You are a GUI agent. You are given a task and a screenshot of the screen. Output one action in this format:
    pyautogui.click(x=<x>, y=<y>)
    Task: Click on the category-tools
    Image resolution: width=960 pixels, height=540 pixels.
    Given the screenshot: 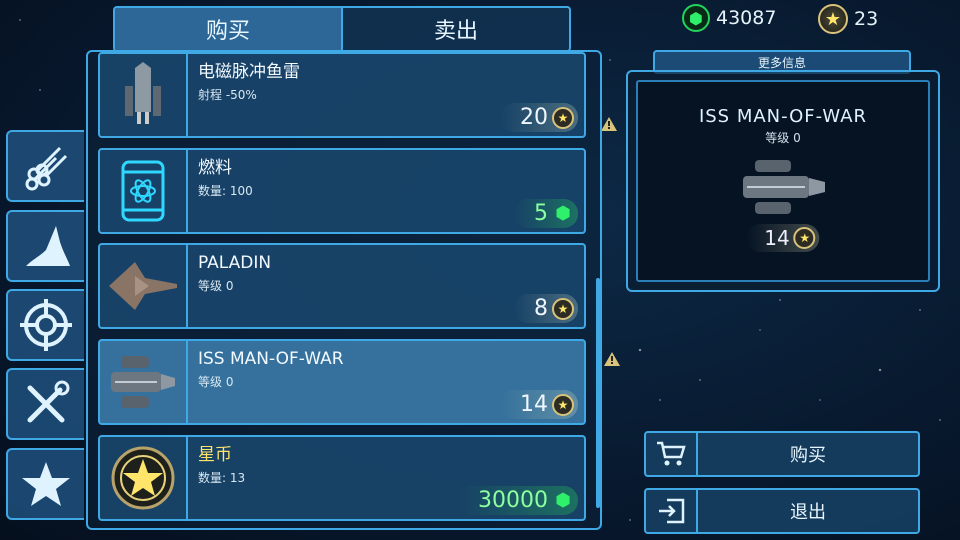 What is the action you would take?
    pyautogui.click(x=45, y=404)
    